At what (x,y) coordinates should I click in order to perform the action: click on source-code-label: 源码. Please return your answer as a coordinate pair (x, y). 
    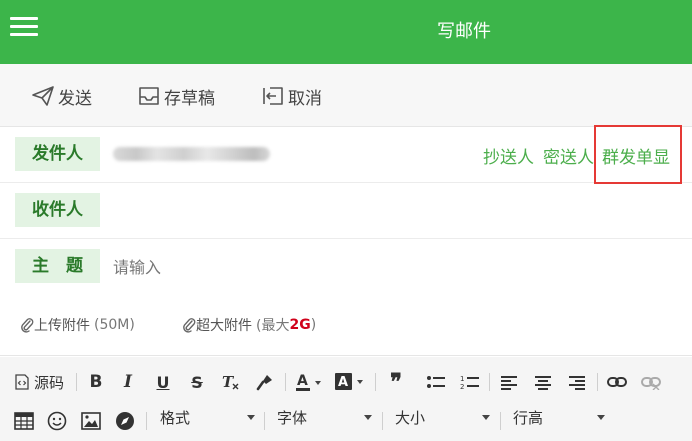
    Looking at the image, I should click on (49, 382).